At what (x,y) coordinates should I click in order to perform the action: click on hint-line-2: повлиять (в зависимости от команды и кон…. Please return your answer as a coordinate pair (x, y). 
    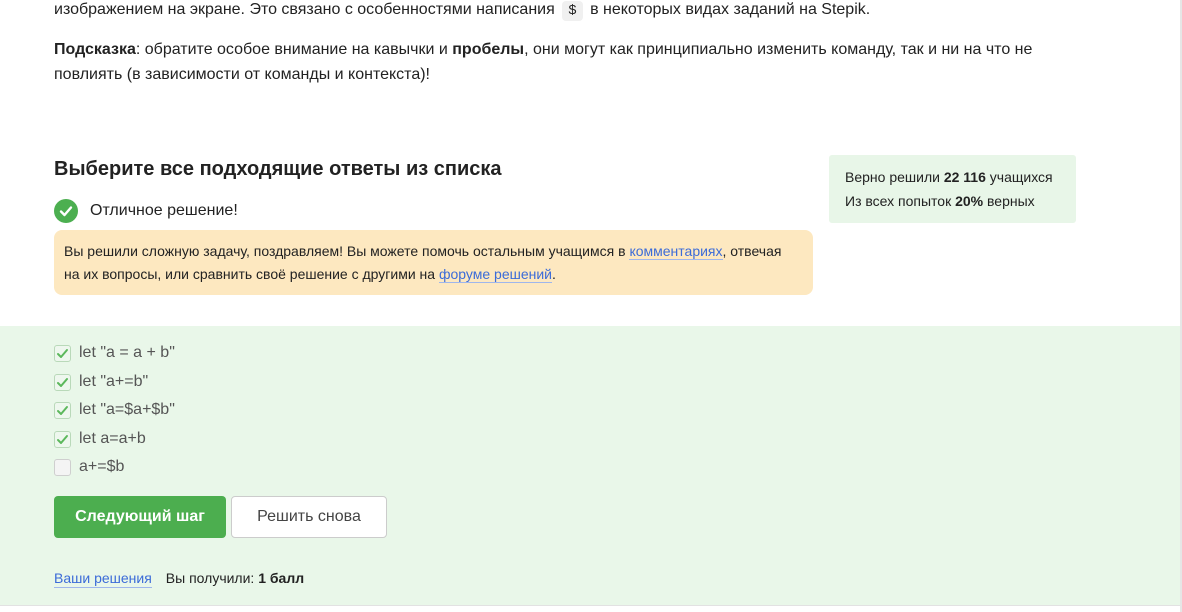
    Looking at the image, I should click on (242, 74).